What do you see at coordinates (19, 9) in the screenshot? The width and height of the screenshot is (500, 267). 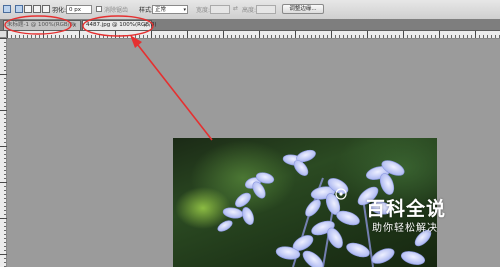 I see `new-selection-icon` at bounding box center [19, 9].